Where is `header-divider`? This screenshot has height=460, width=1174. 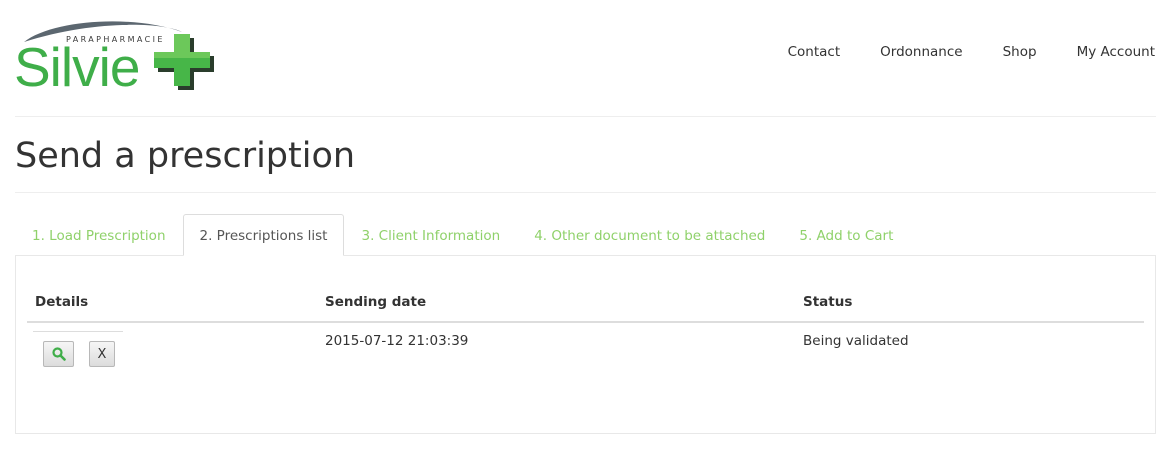 header-divider is located at coordinates (585, 116).